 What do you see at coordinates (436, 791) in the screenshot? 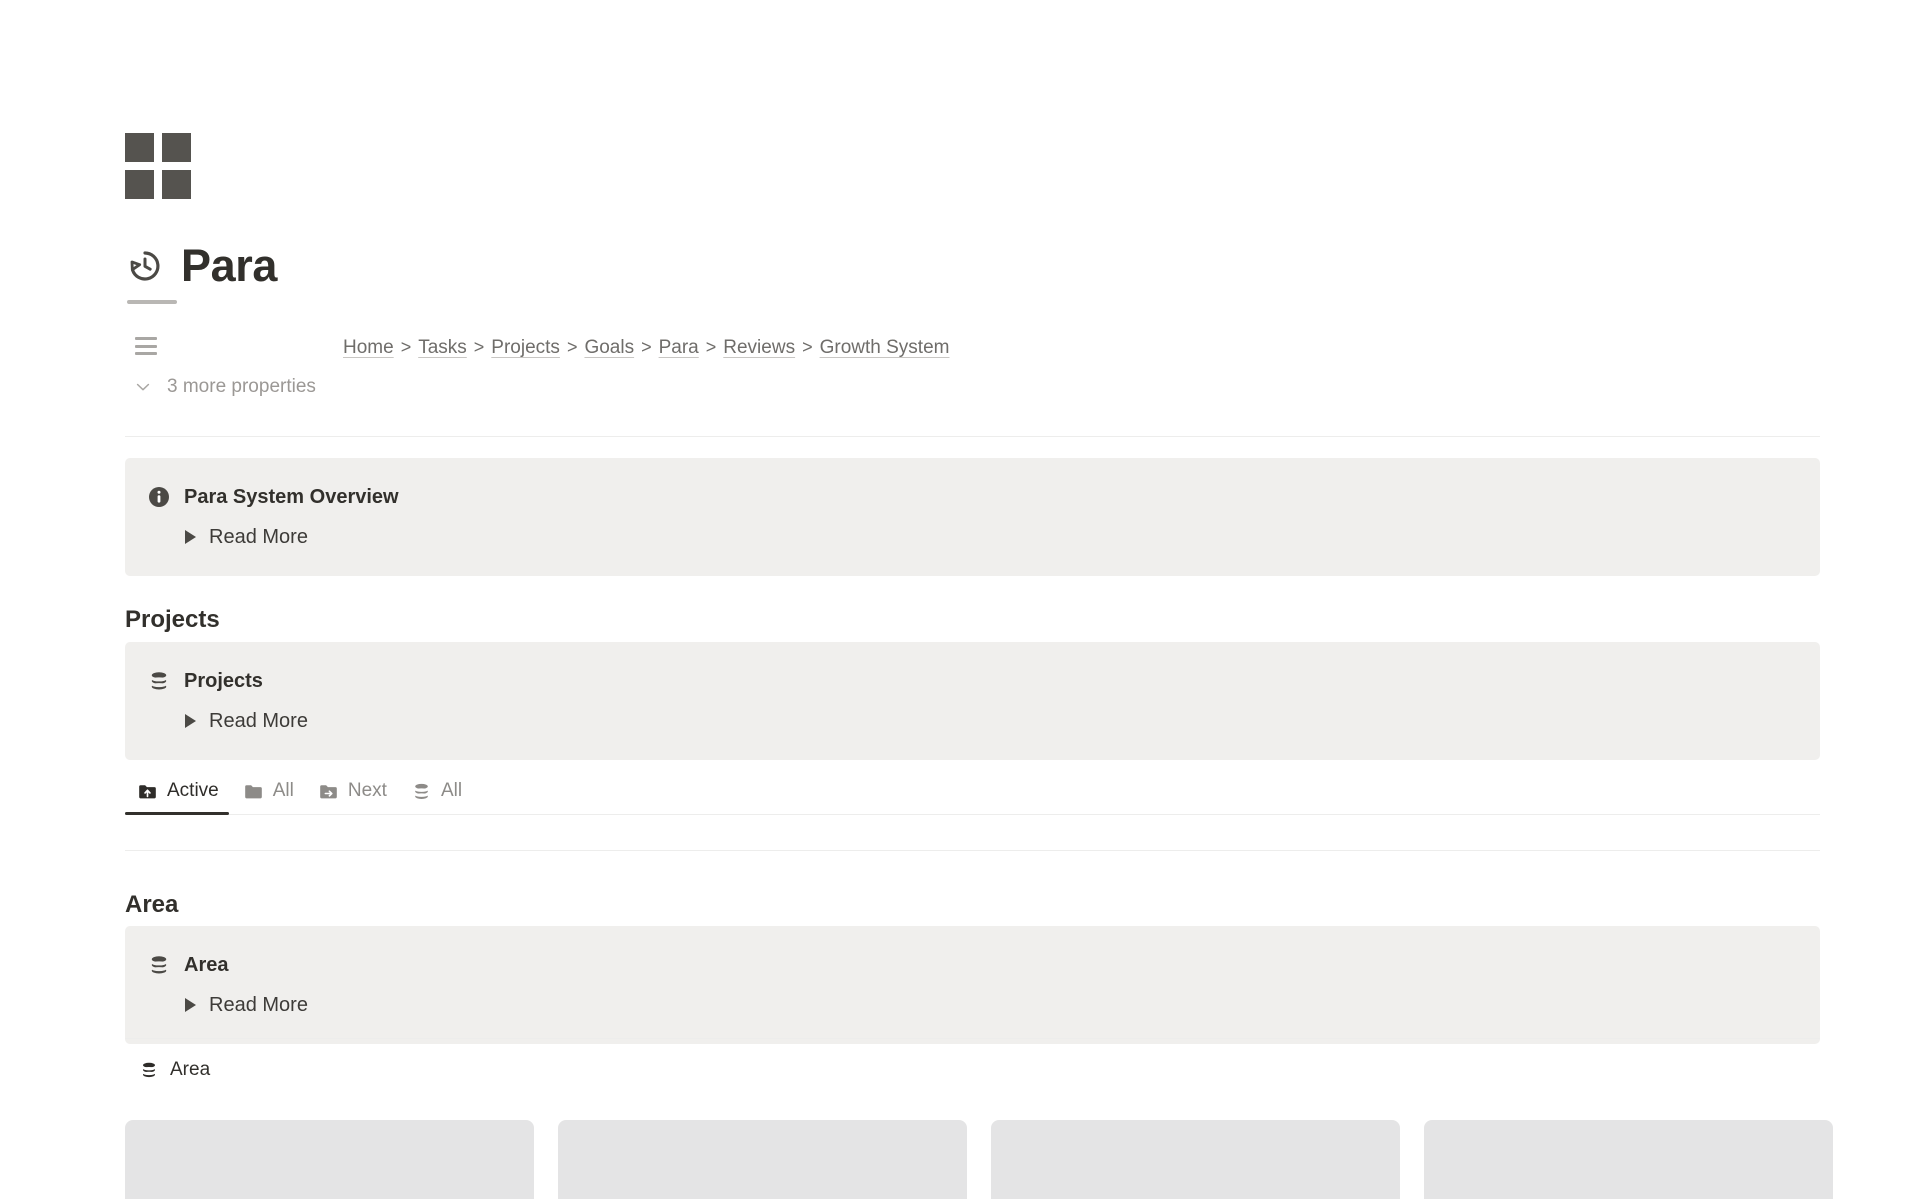
I see `tab-all-database: All` at bounding box center [436, 791].